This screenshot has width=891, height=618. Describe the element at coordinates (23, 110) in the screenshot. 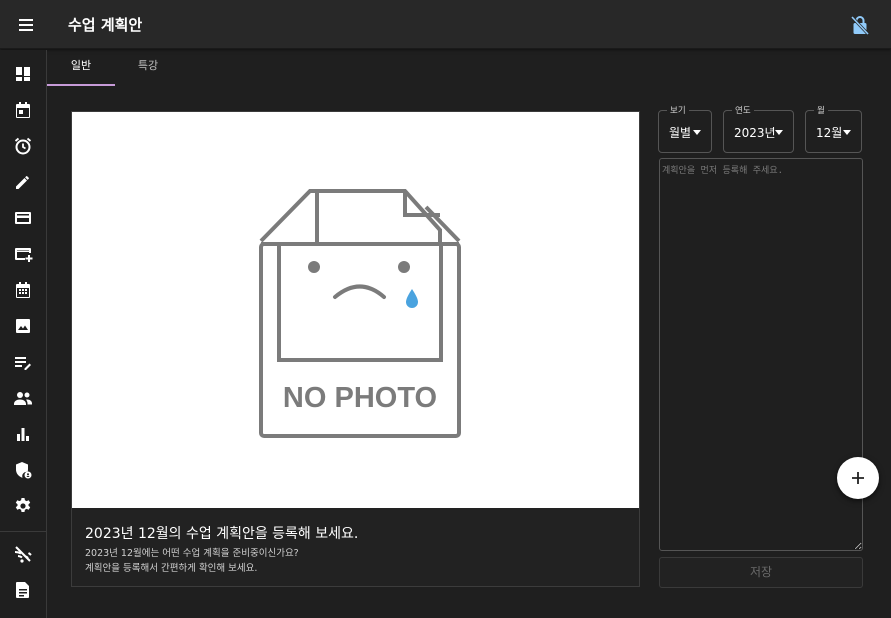

I see `calendar-today-icon` at that location.